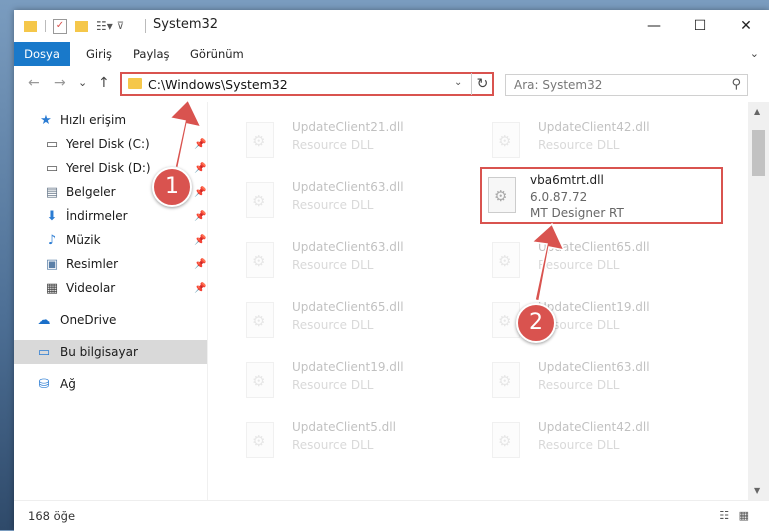  What do you see at coordinates (151, 54) in the screenshot?
I see `tab-share: Paylaş` at bounding box center [151, 54].